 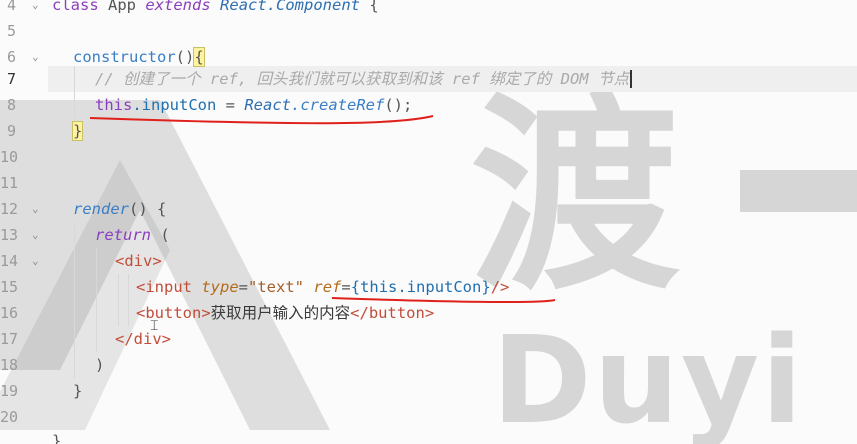 I want to click on code-line-12: render() {, so click(x=119, y=209).